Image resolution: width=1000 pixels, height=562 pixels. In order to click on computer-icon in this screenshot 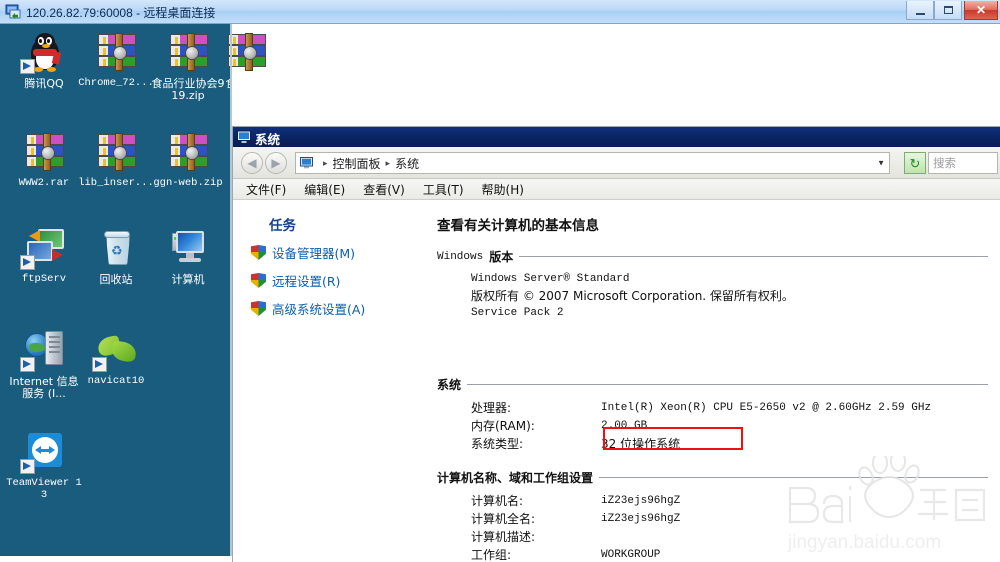, I will do `click(306, 163)`.